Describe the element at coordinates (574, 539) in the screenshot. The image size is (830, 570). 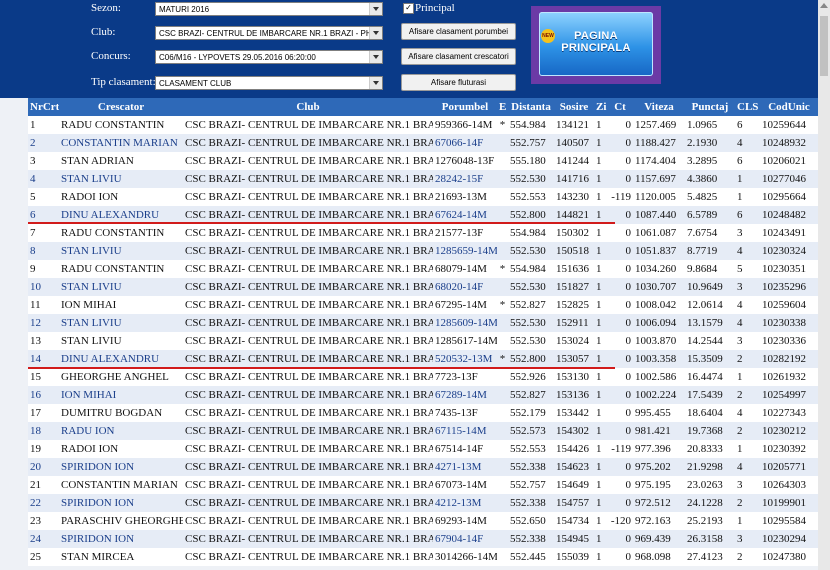
I see `cell-sosire: 154945` at that location.